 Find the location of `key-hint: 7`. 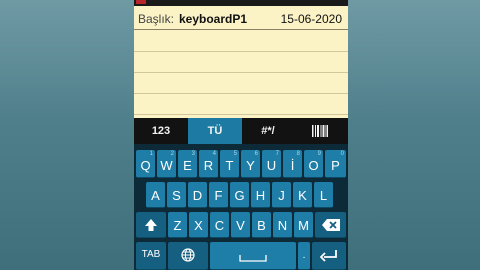

key-hint: 7 is located at coordinates (277, 154).